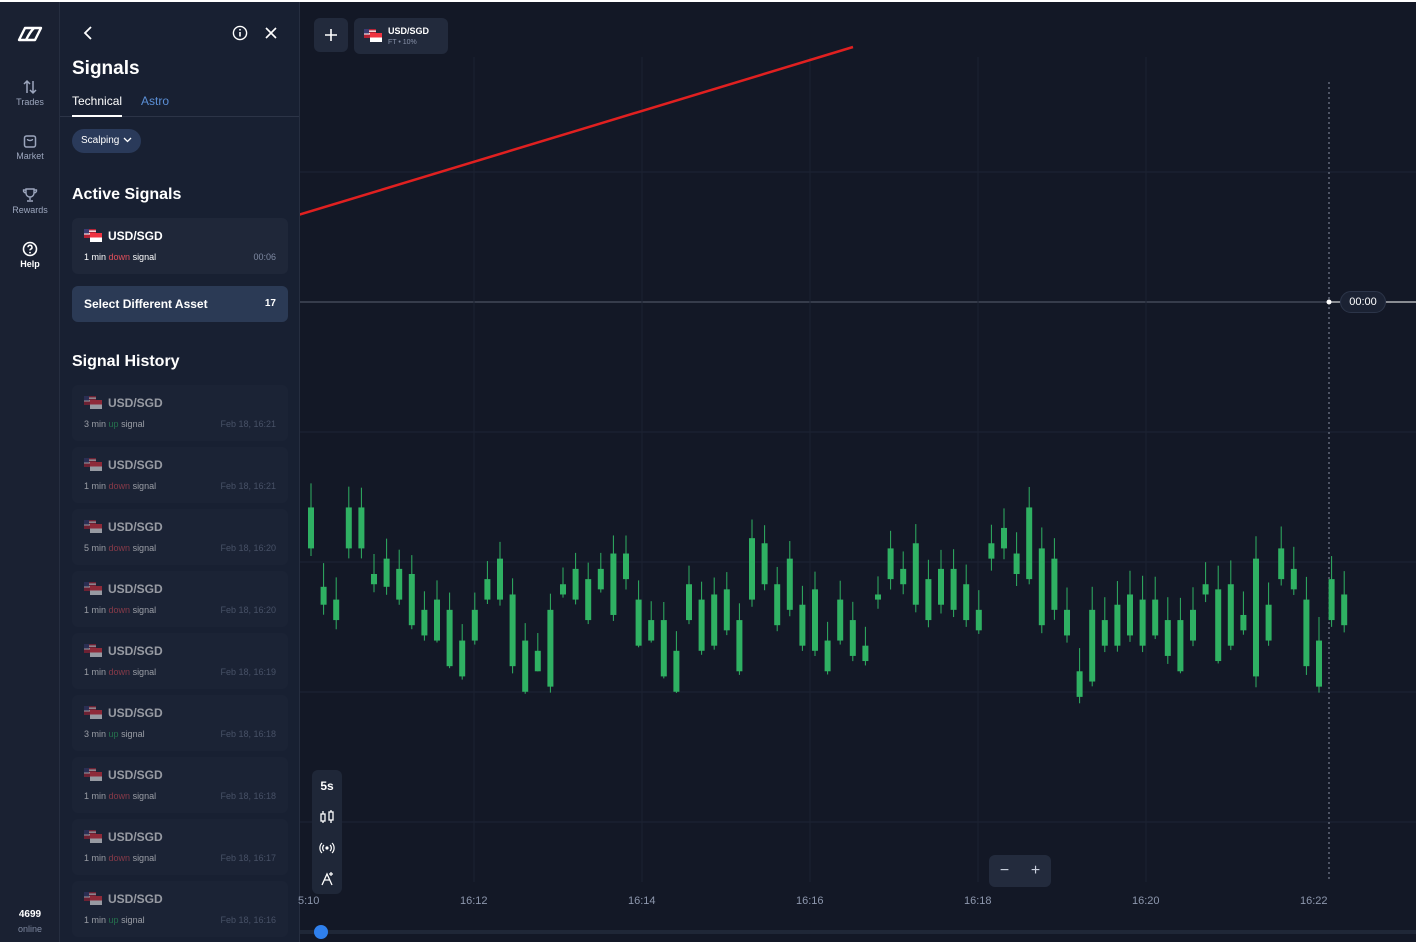 The width and height of the screenshot is (1416, 942). Describe the element at coordinates (127, 194) in the screenshot. I see `active-signals-heading: Active Signals` at that location.